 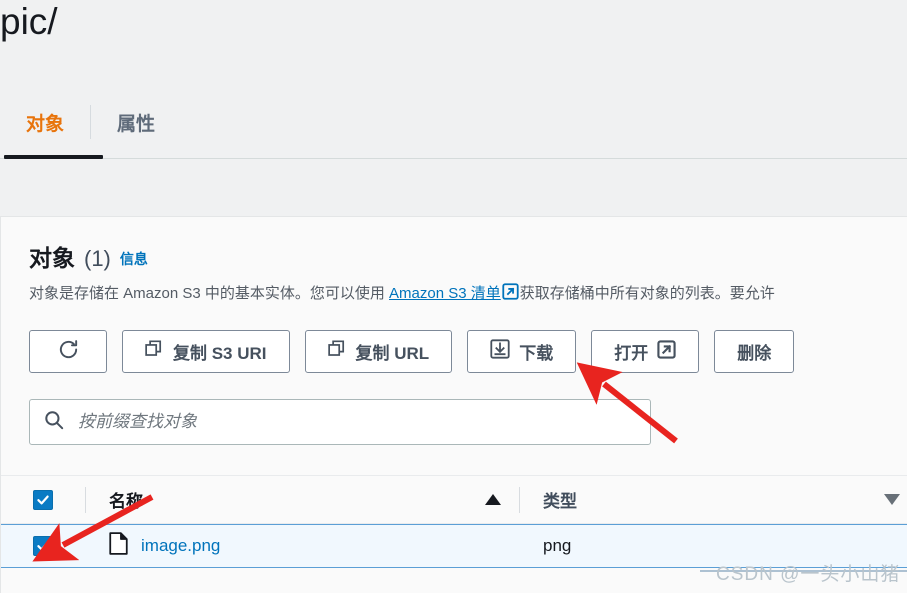 What do you see at coordinates (97, 258) in the screenshot?
I see `objects-count: (1)` at bounding box center [97, 258].